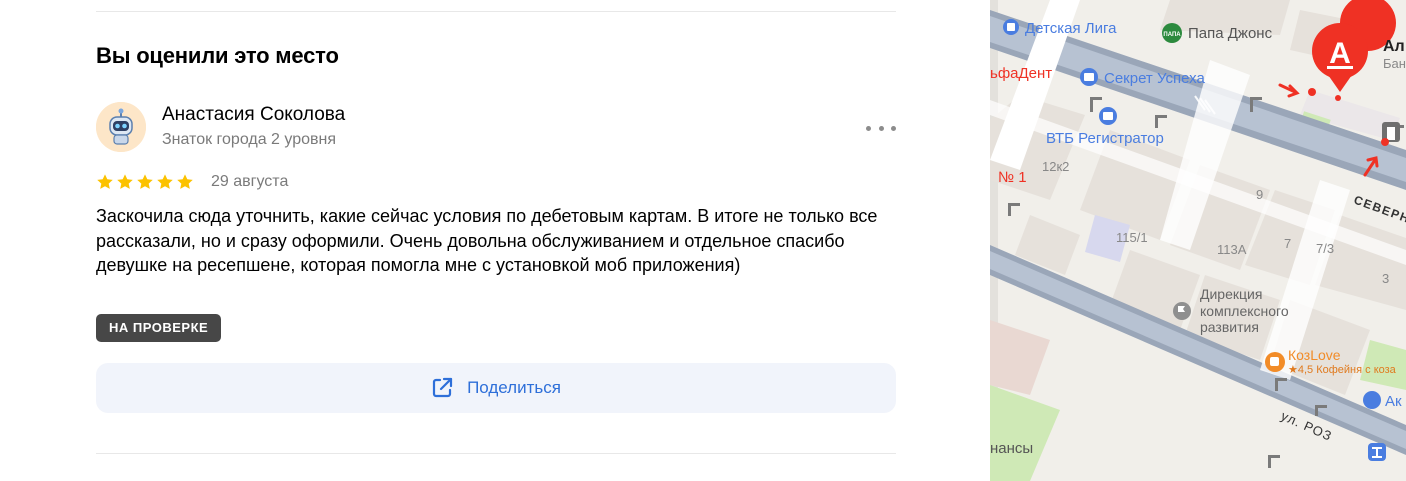 This screenshot has height=481, width=1406. Describe the element at coordinates (1011, 448) in the screenshot. I see `poi-finansy-label: нансы` at that location.